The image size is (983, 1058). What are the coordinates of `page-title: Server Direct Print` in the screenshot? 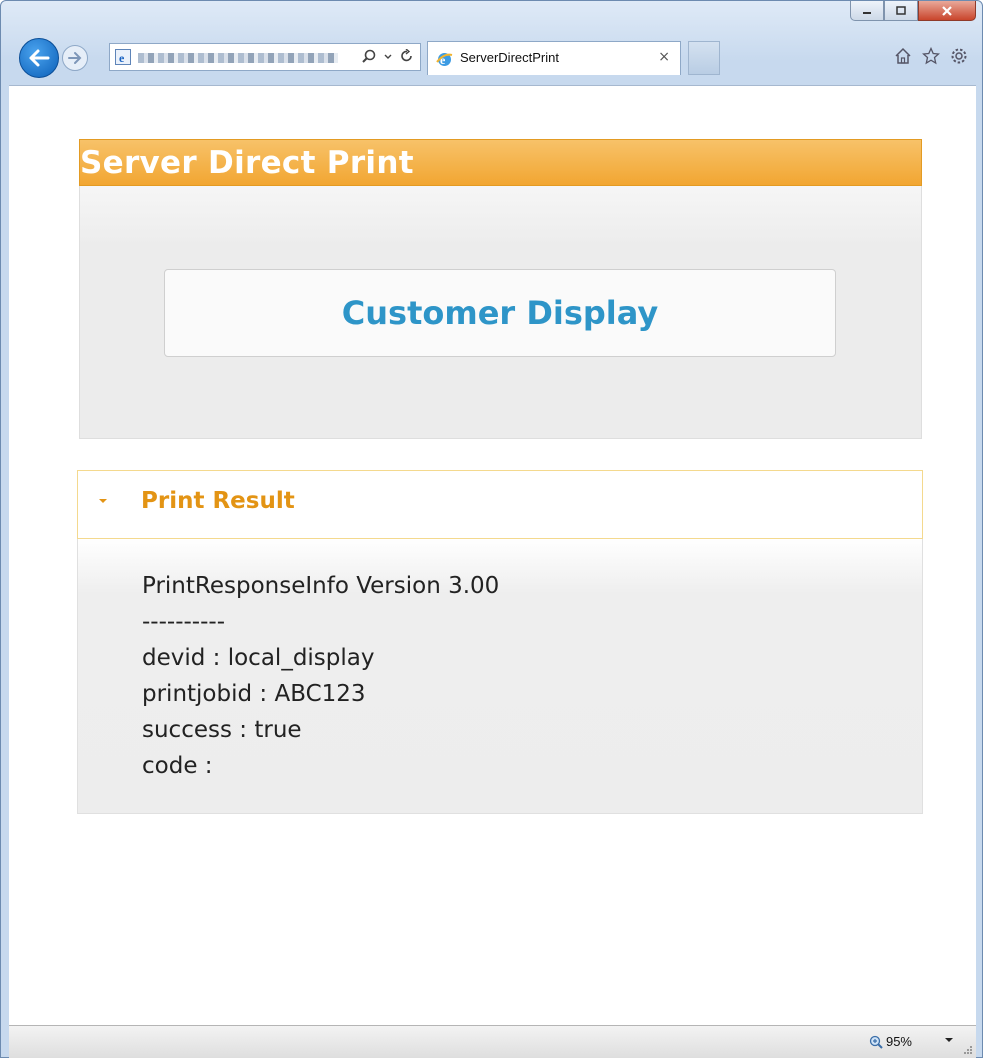 It's located at (247, 163).